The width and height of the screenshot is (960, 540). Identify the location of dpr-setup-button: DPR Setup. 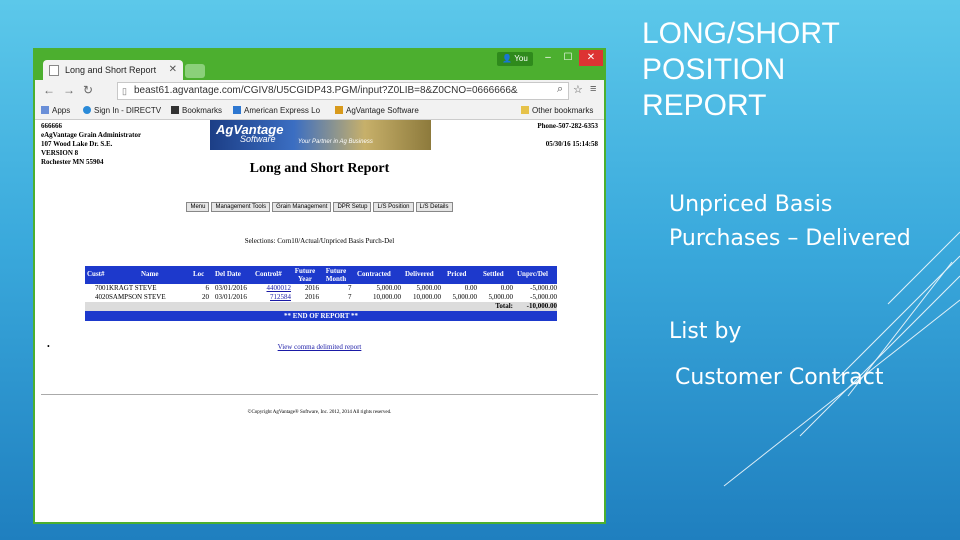
(352, 207).